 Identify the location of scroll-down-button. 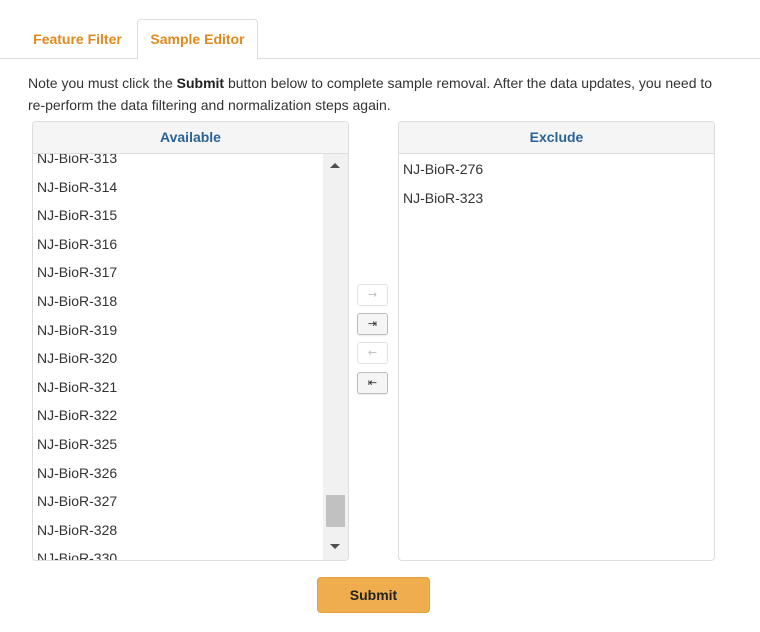
(335, 546).